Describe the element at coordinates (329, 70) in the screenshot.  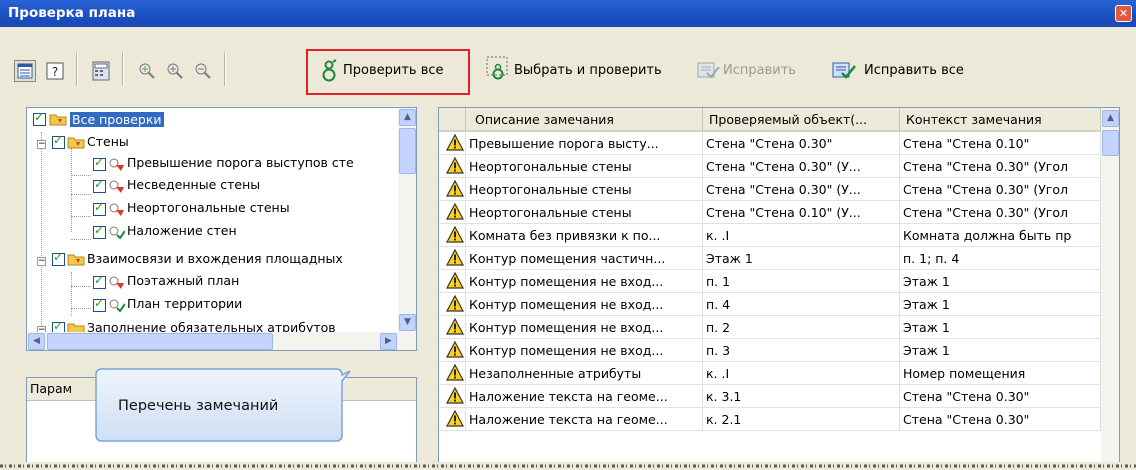
I see `check-all-icon` at that location.